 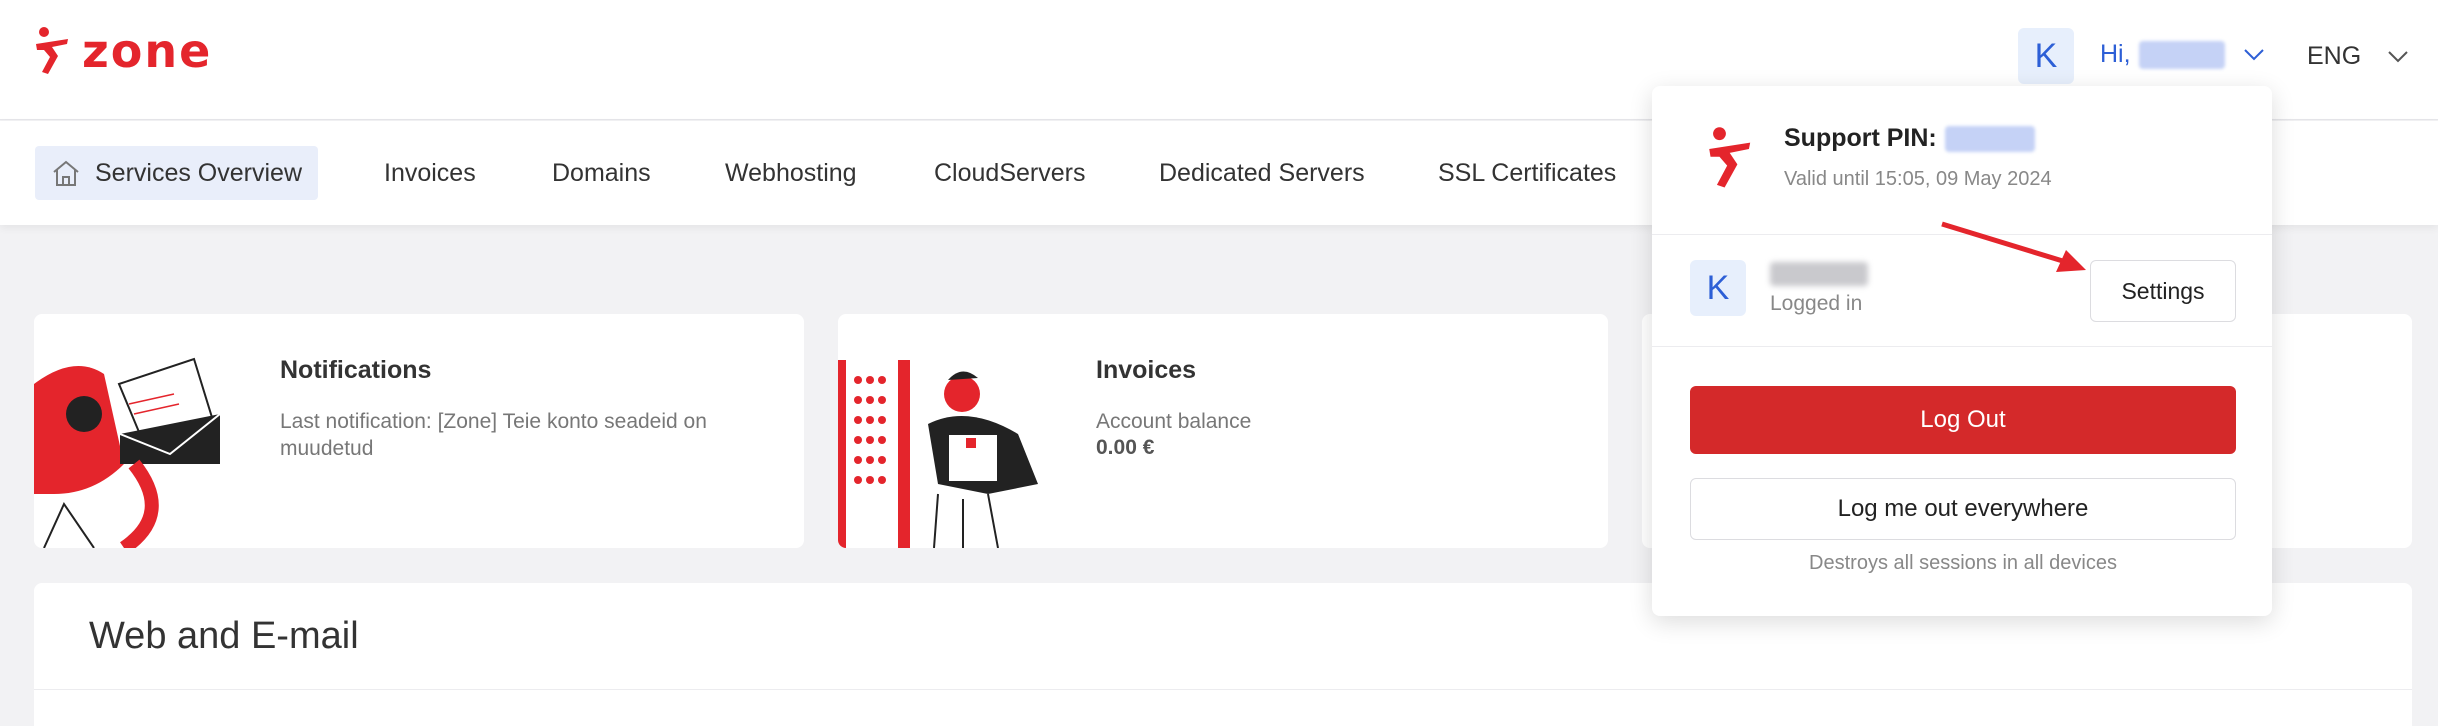 What do you see at coordinates (1174, 421) in the screenshot?
I see `account-balance-label: Account balance` at bounding box center [1174, 421].